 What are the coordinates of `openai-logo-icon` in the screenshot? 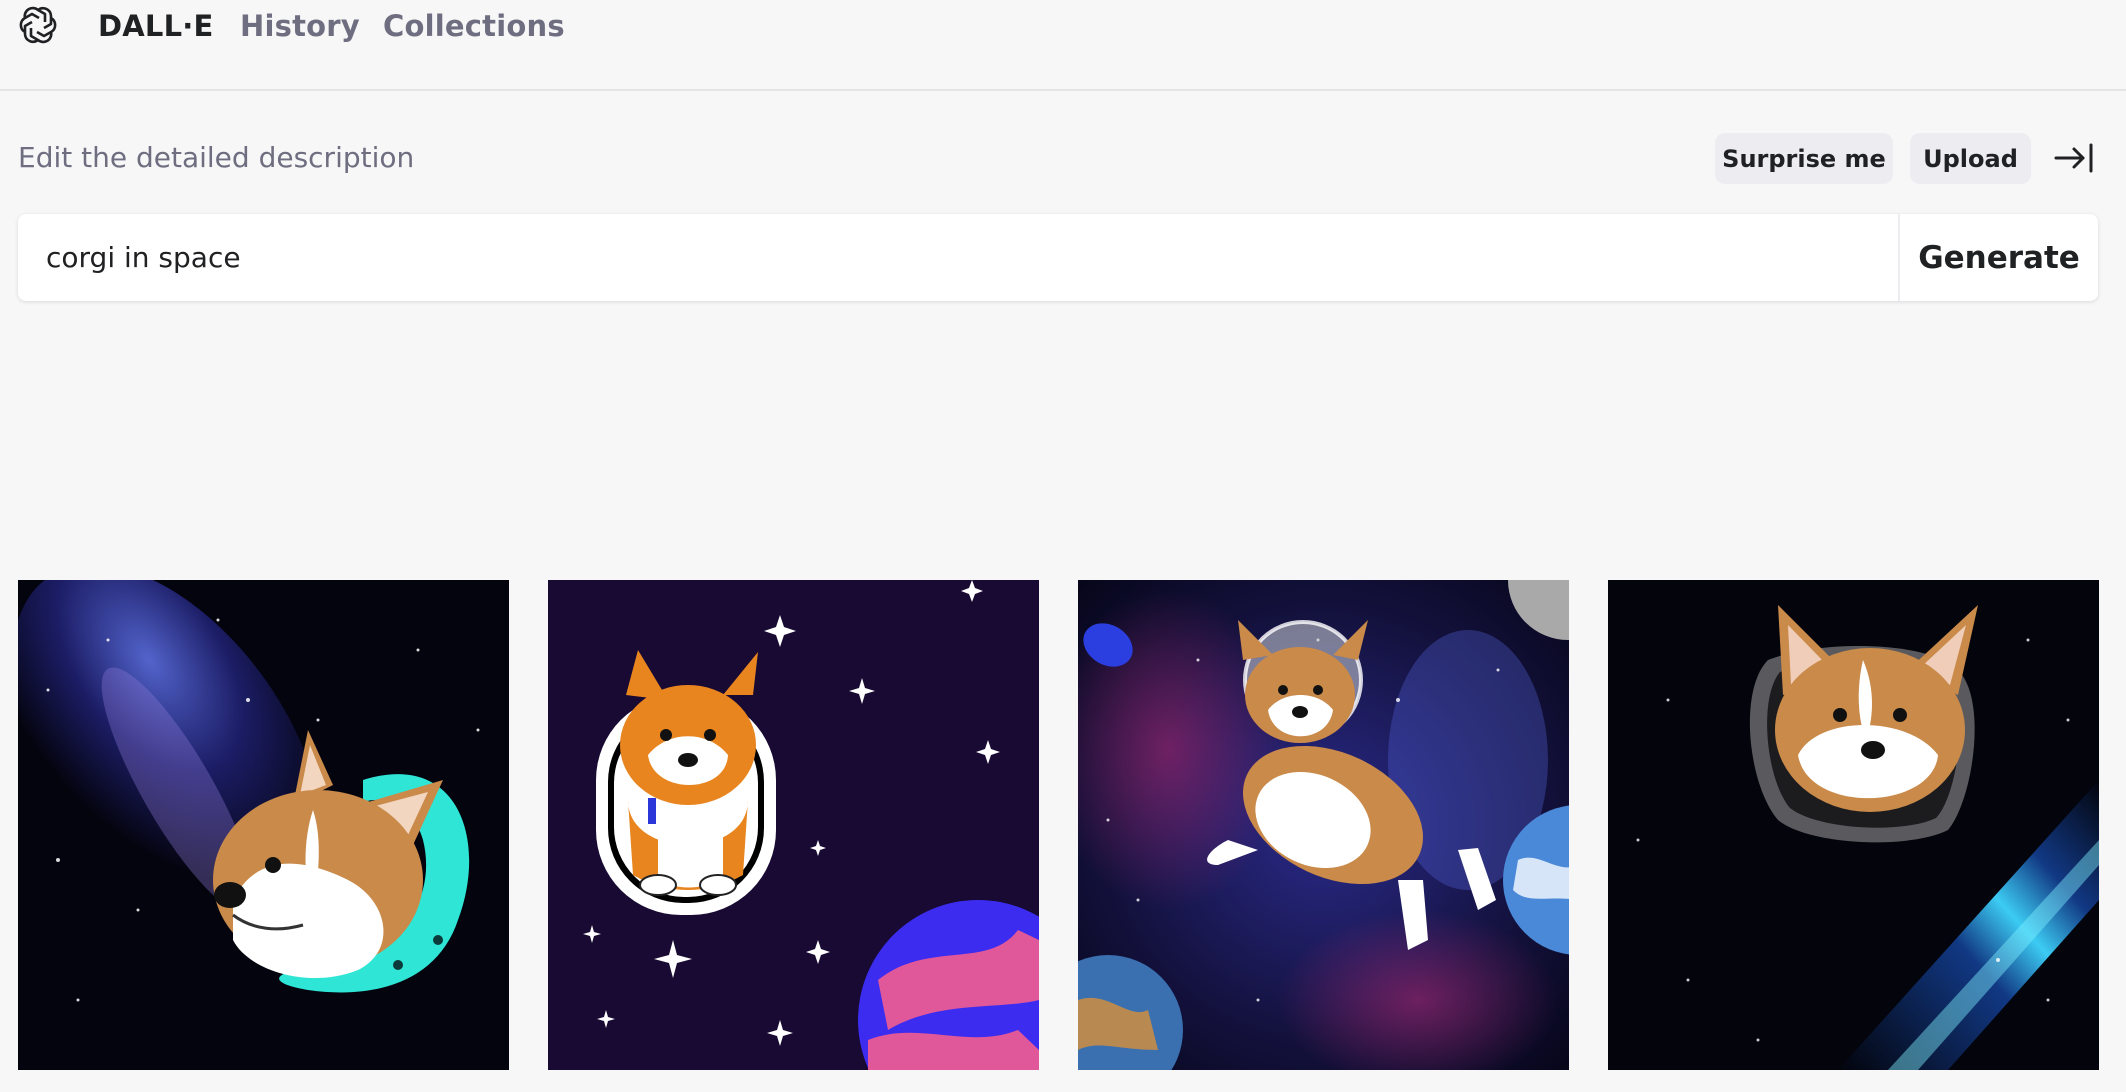 It's located at (38, 25).